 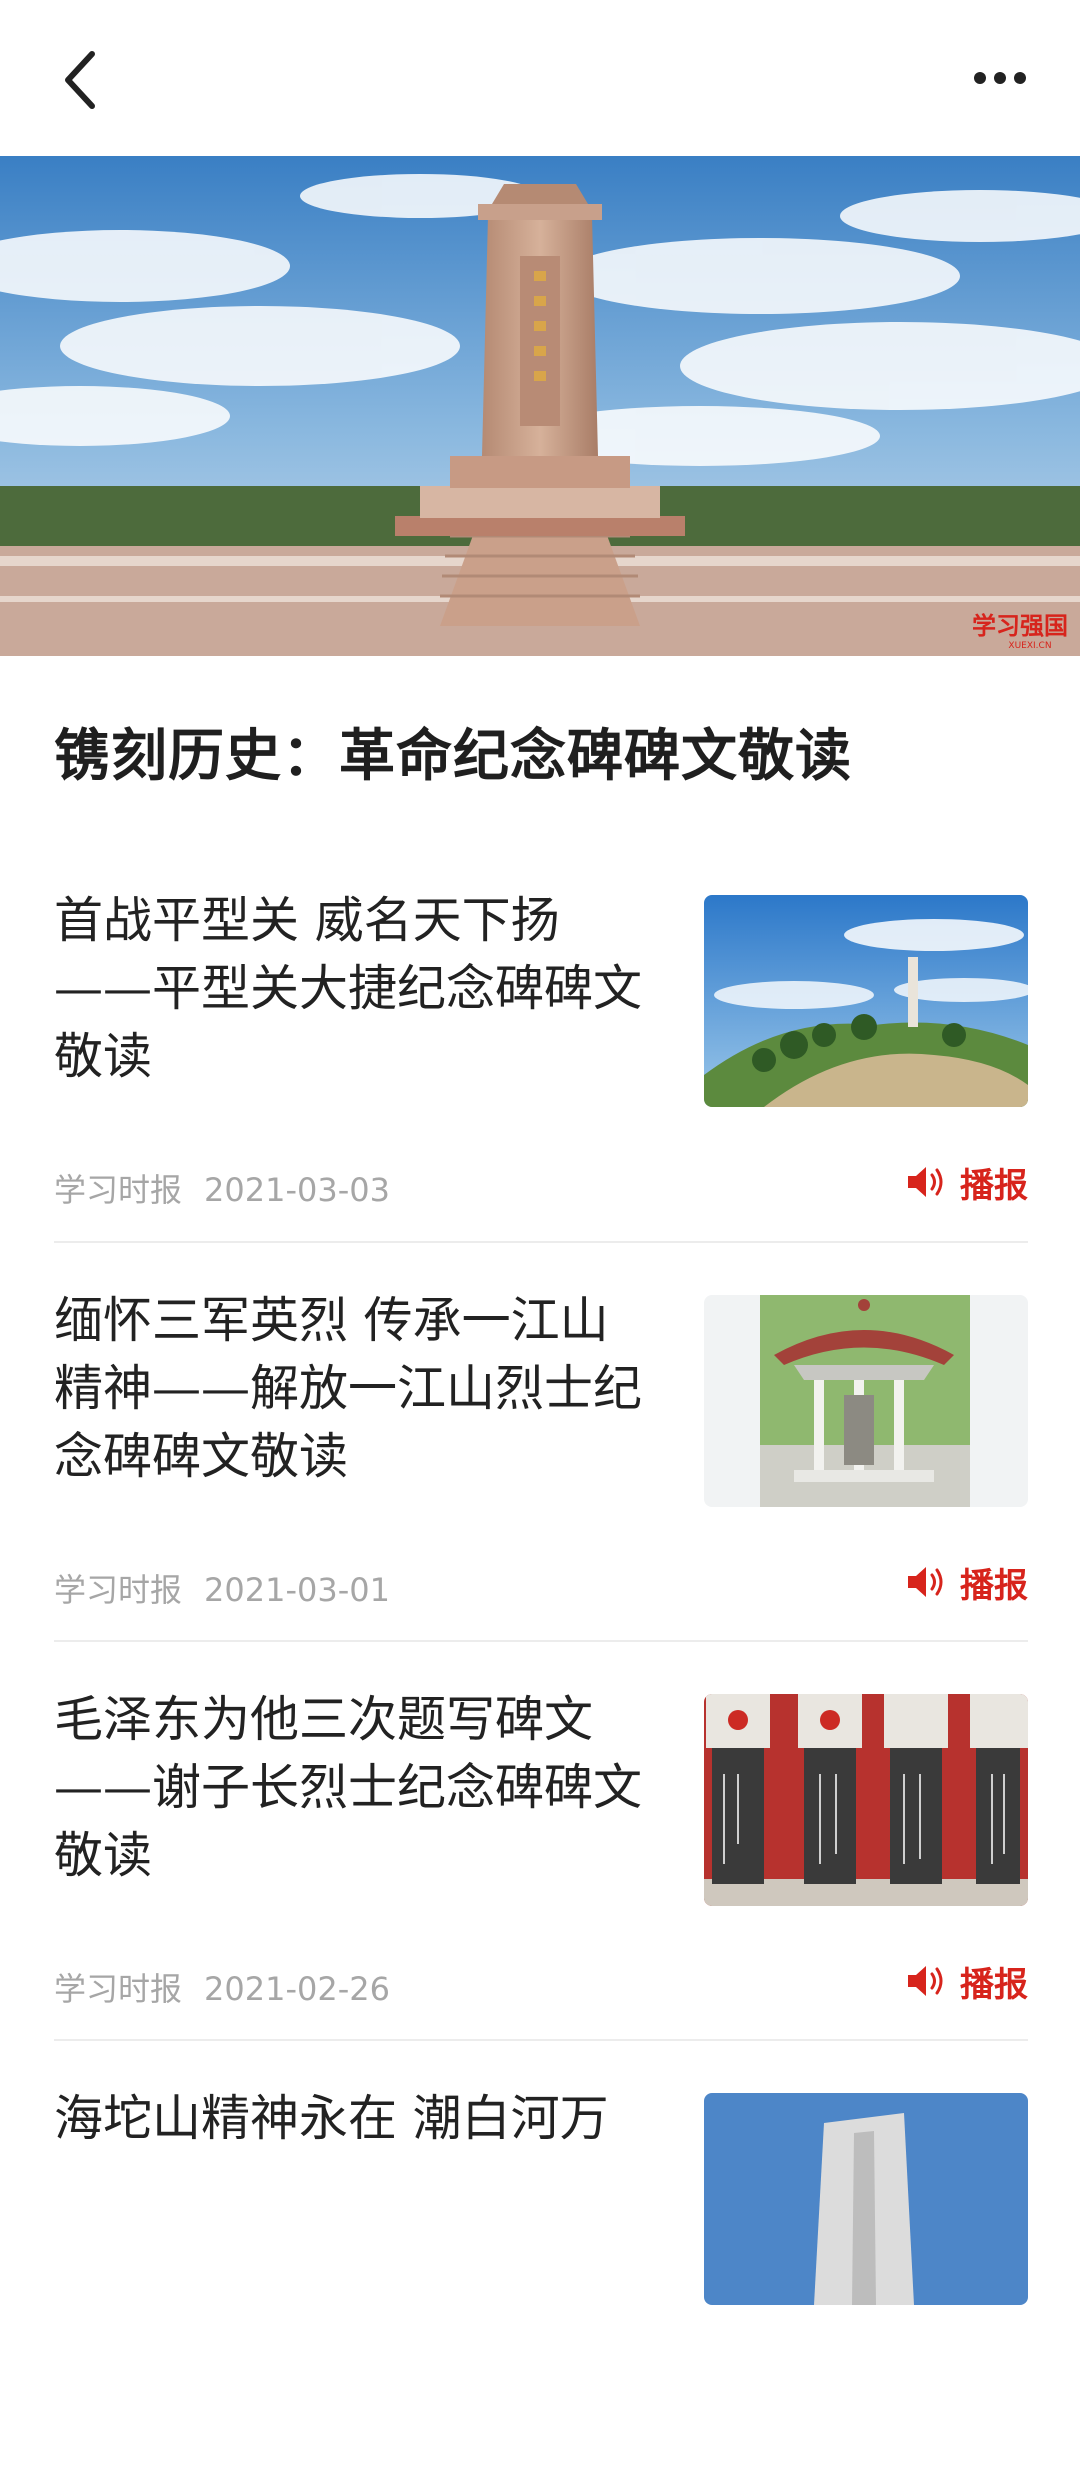 I want to click on article-date: 2021-03-03, so click(x=297, y=1190).